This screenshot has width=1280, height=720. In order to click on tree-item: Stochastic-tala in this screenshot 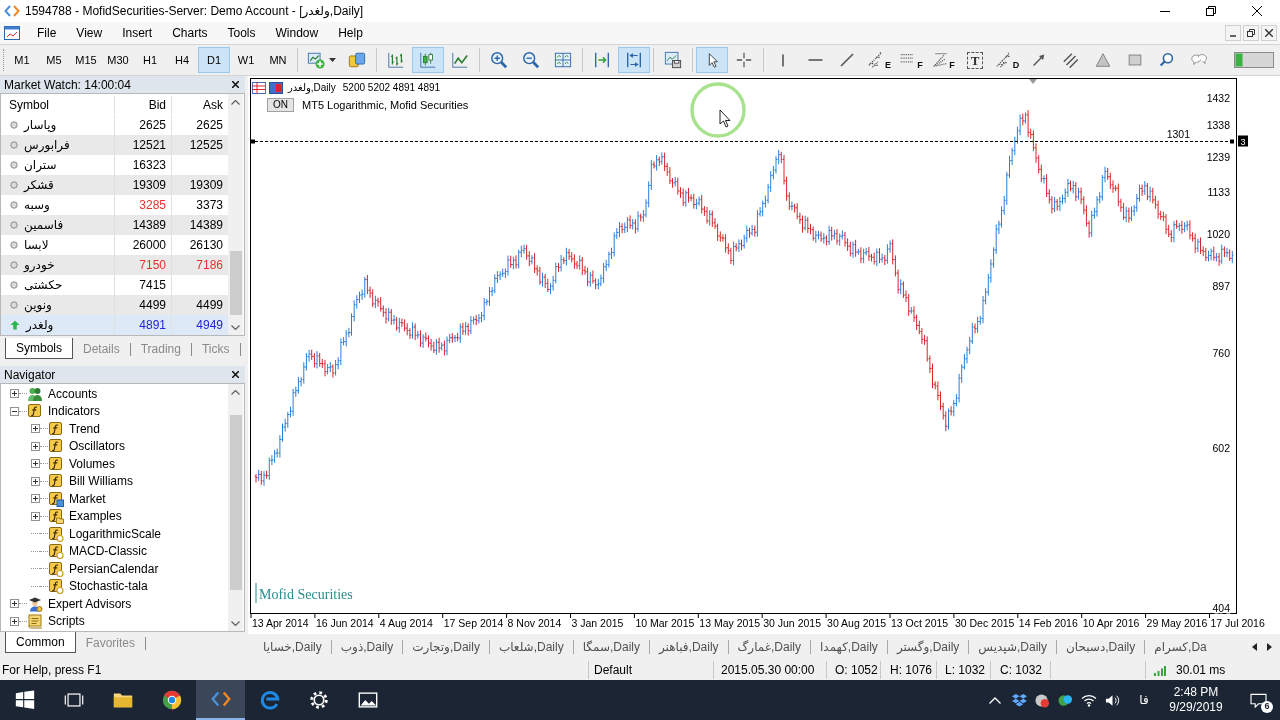, I will do `click(108, 586)`.